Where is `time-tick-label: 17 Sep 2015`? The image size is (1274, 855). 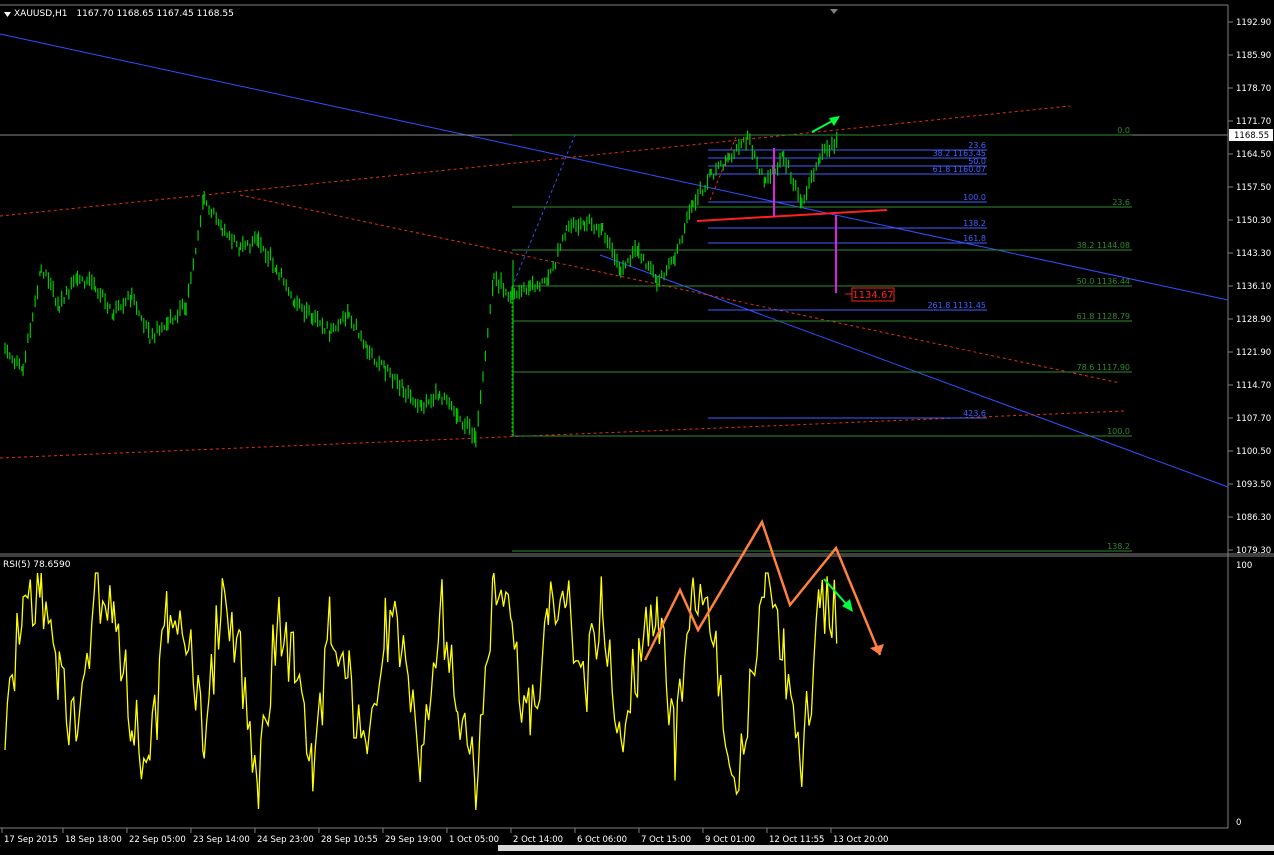 time-tick-label: 17 Sep 2015 is located at coordinates (31, 840).